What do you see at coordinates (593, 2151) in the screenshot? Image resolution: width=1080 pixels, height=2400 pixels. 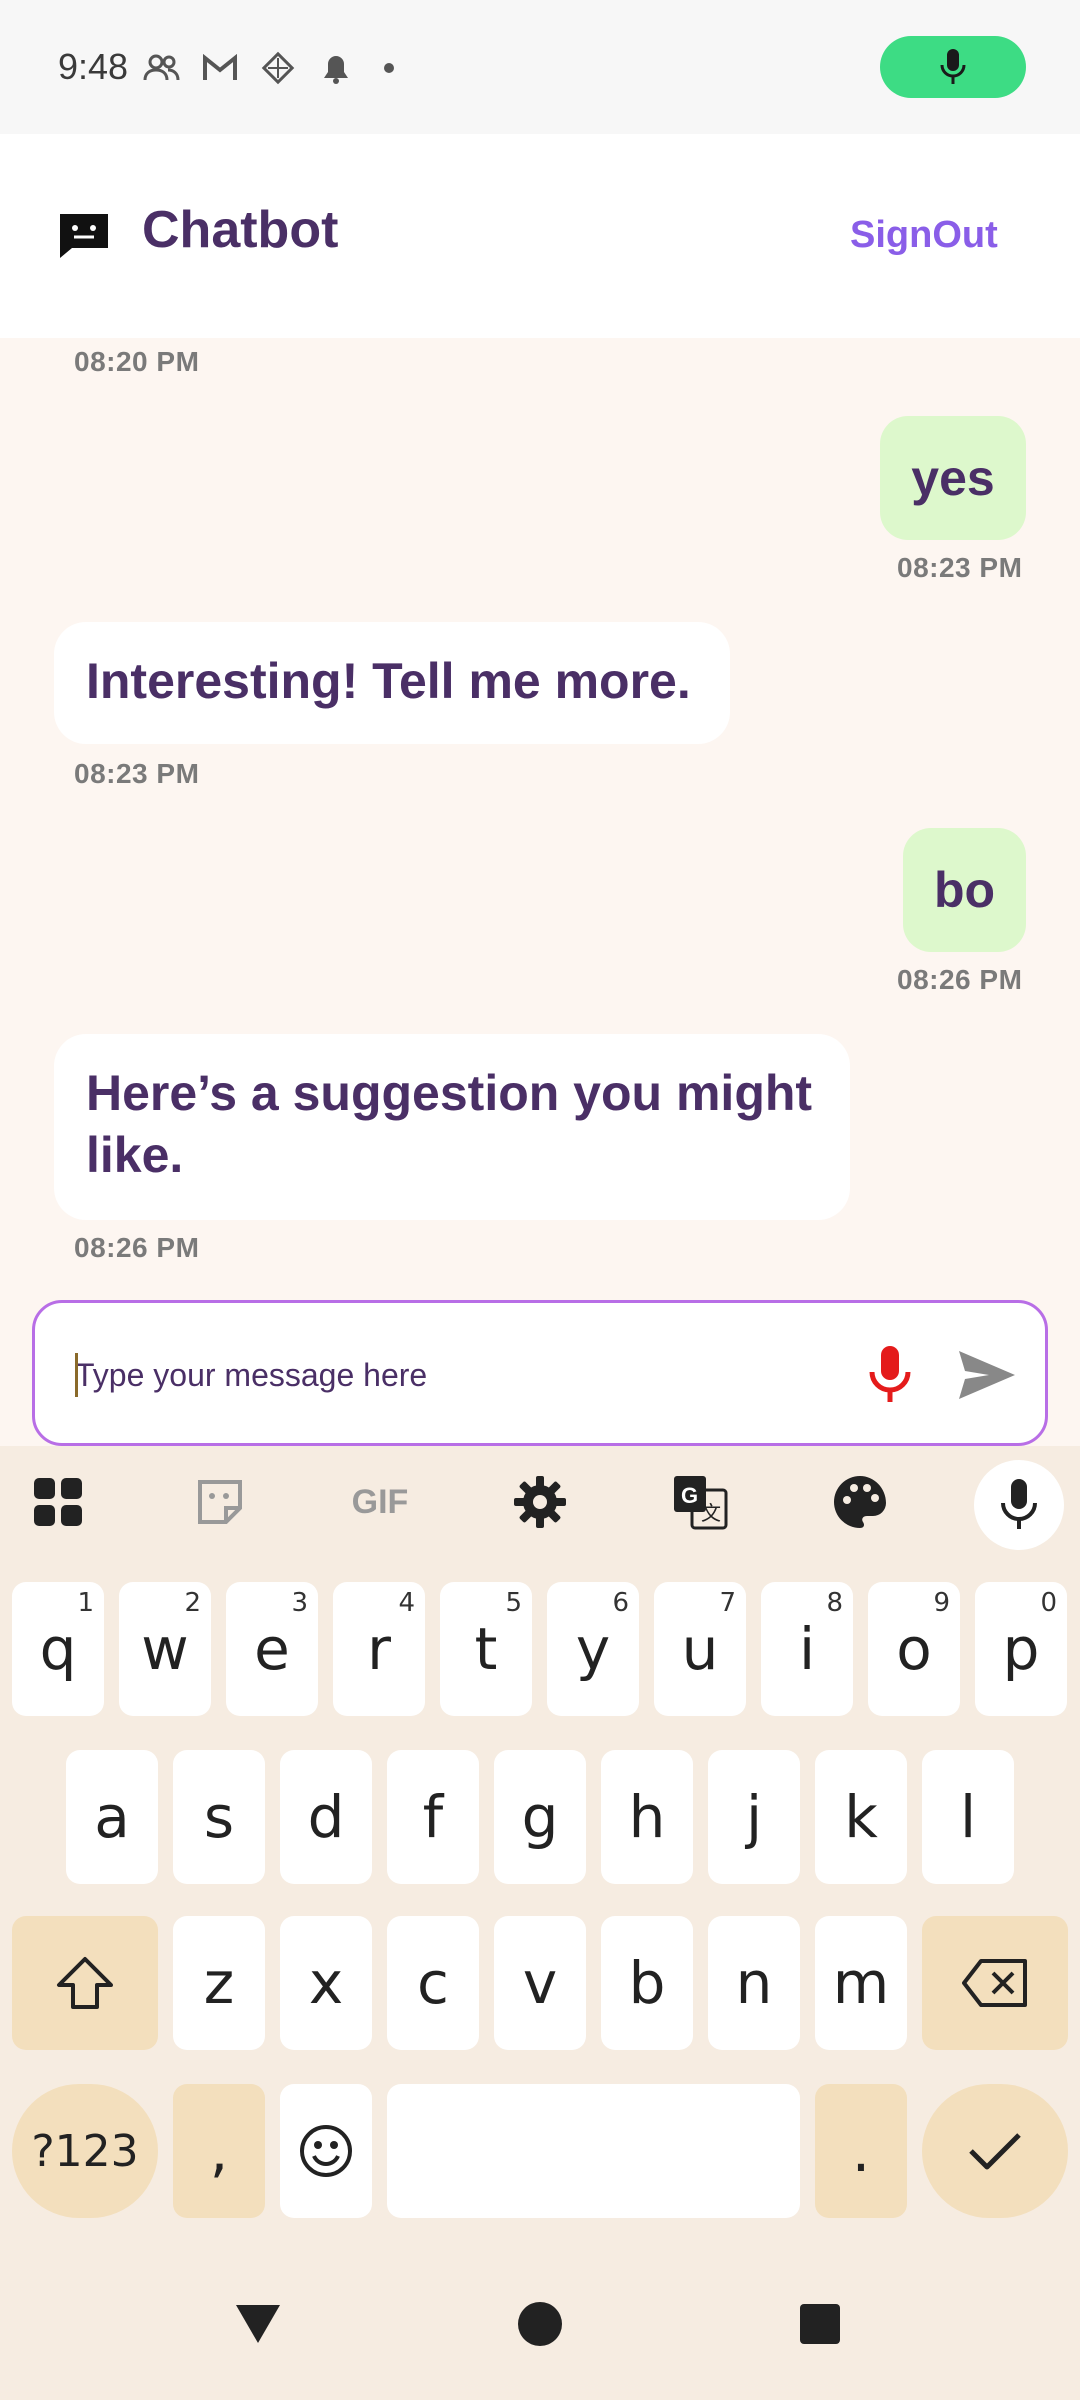 I see `space-key` at bounding box center [593, 2151].